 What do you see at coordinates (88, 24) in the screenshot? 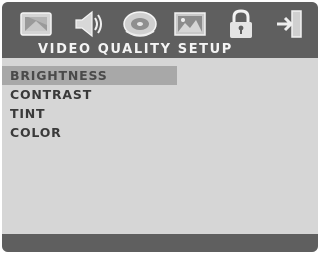
I see `audio-speaker-icon` at bounding box center [88, 24].